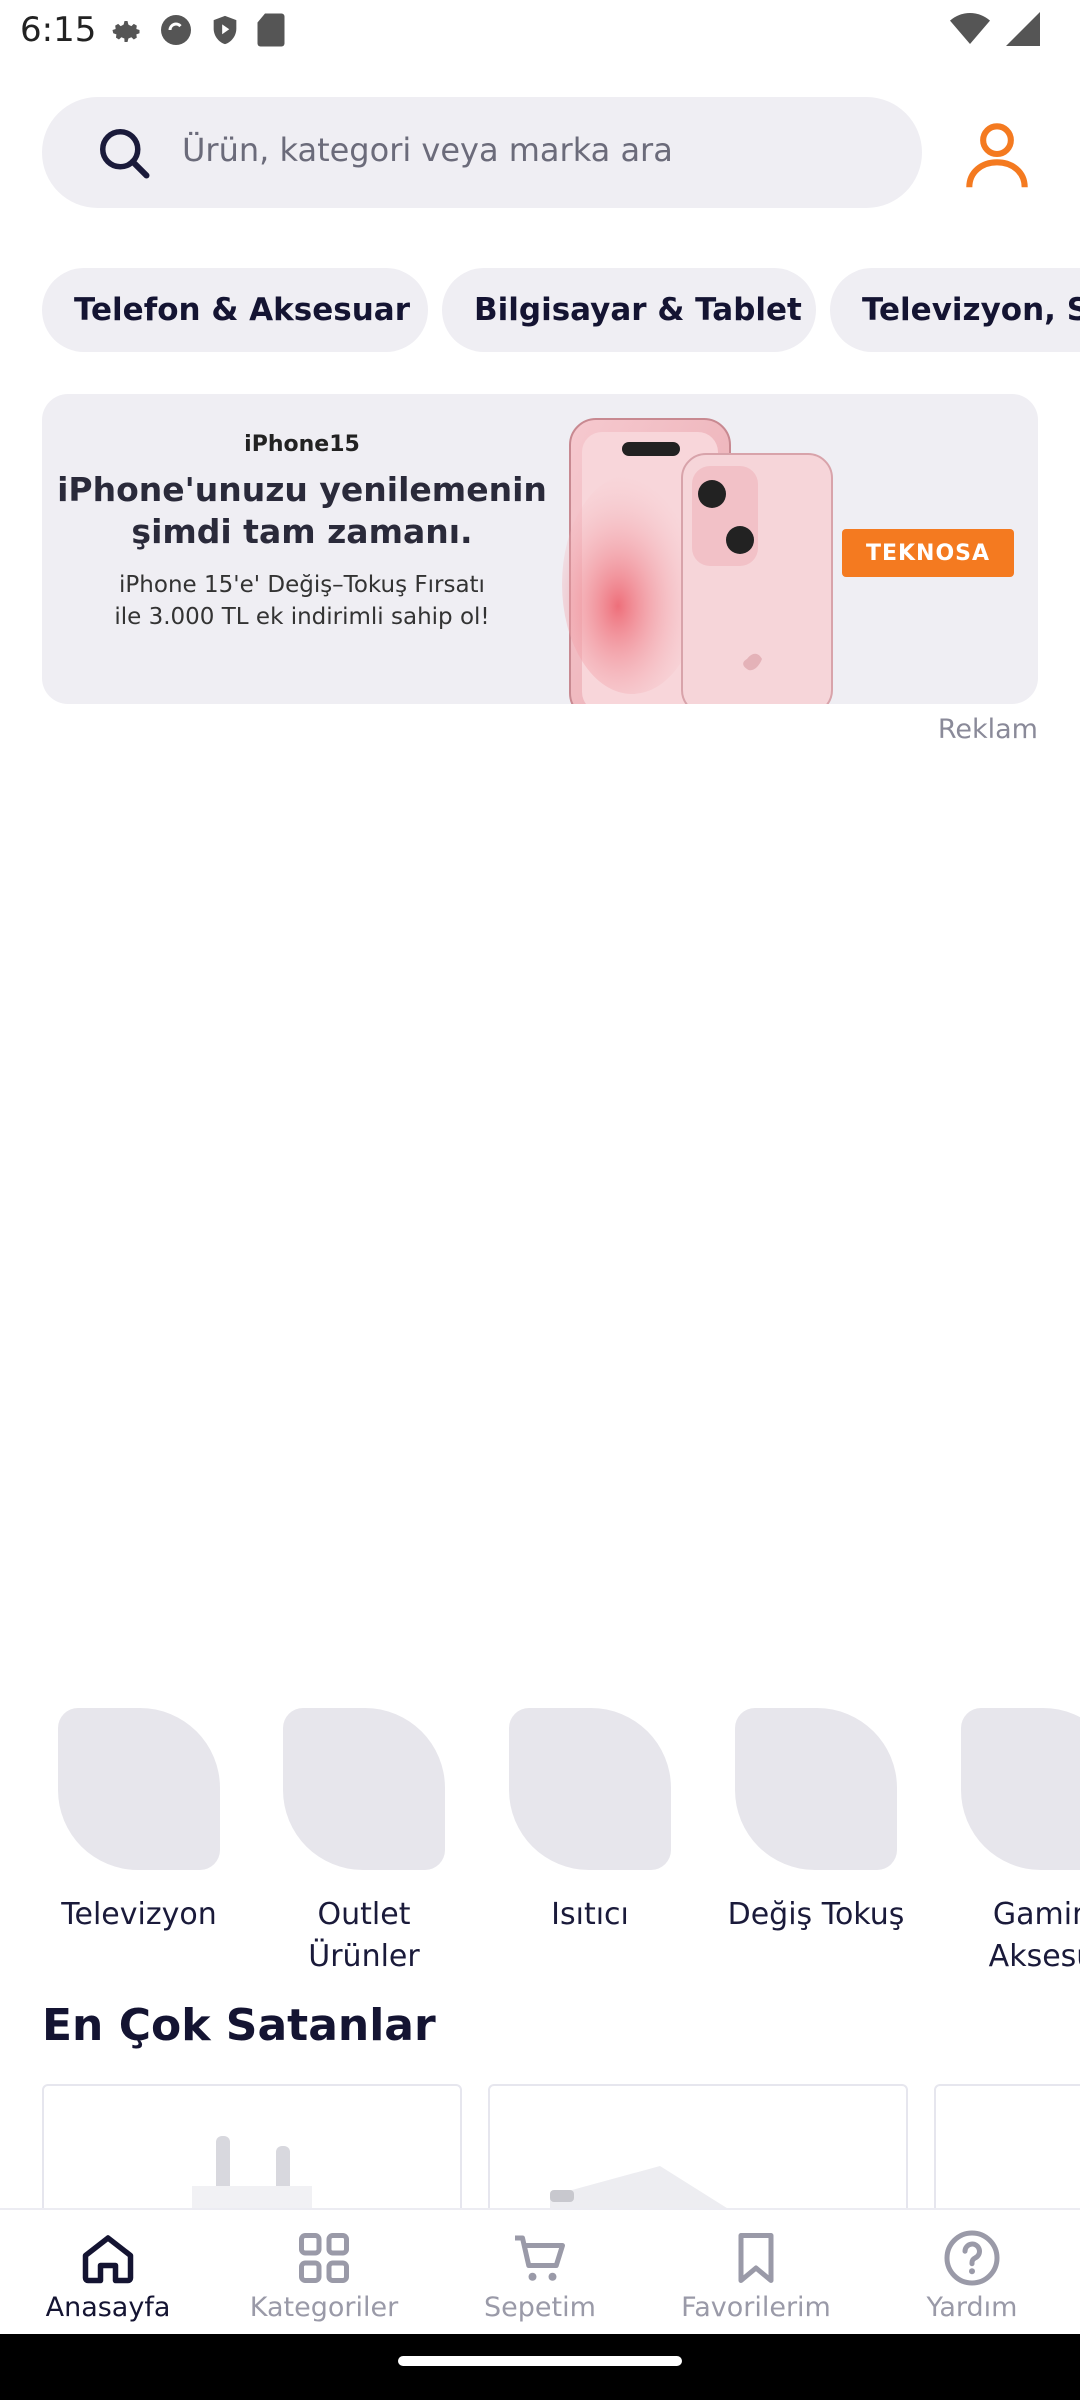 The image size is (1080, 2400). What do you see at coordinates (928, 553) in the screenshot?
I see `teknosa-logo: TEKNOSA` at bounding box center [928, 553].